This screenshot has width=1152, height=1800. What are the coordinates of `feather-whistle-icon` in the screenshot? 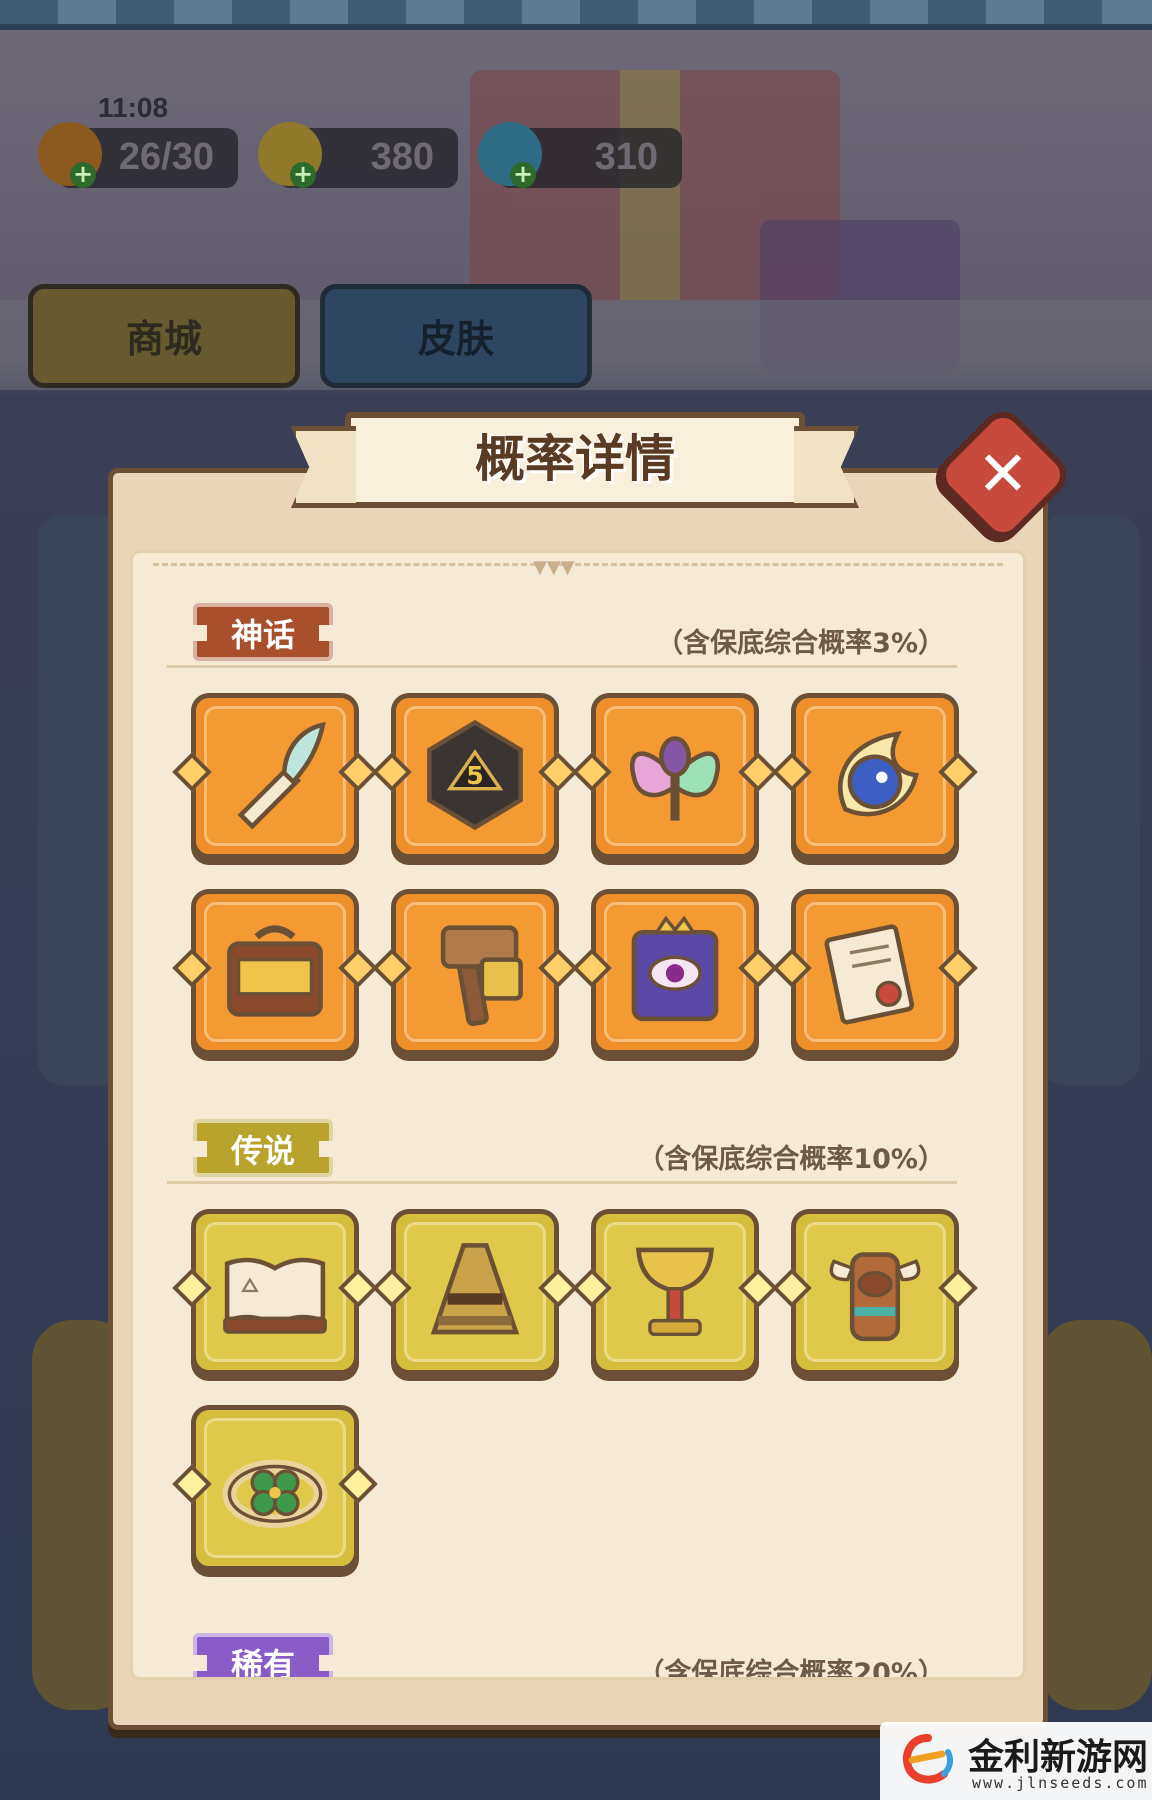 It's located at (281, 776).